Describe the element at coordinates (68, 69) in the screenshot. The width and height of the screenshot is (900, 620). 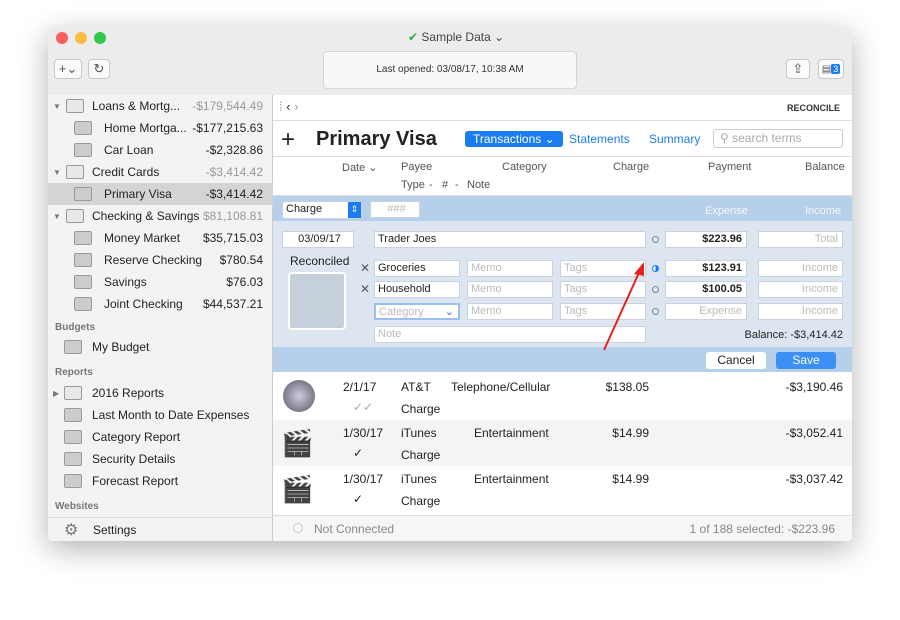
I see `add-menu-button: +⌄` at that location.